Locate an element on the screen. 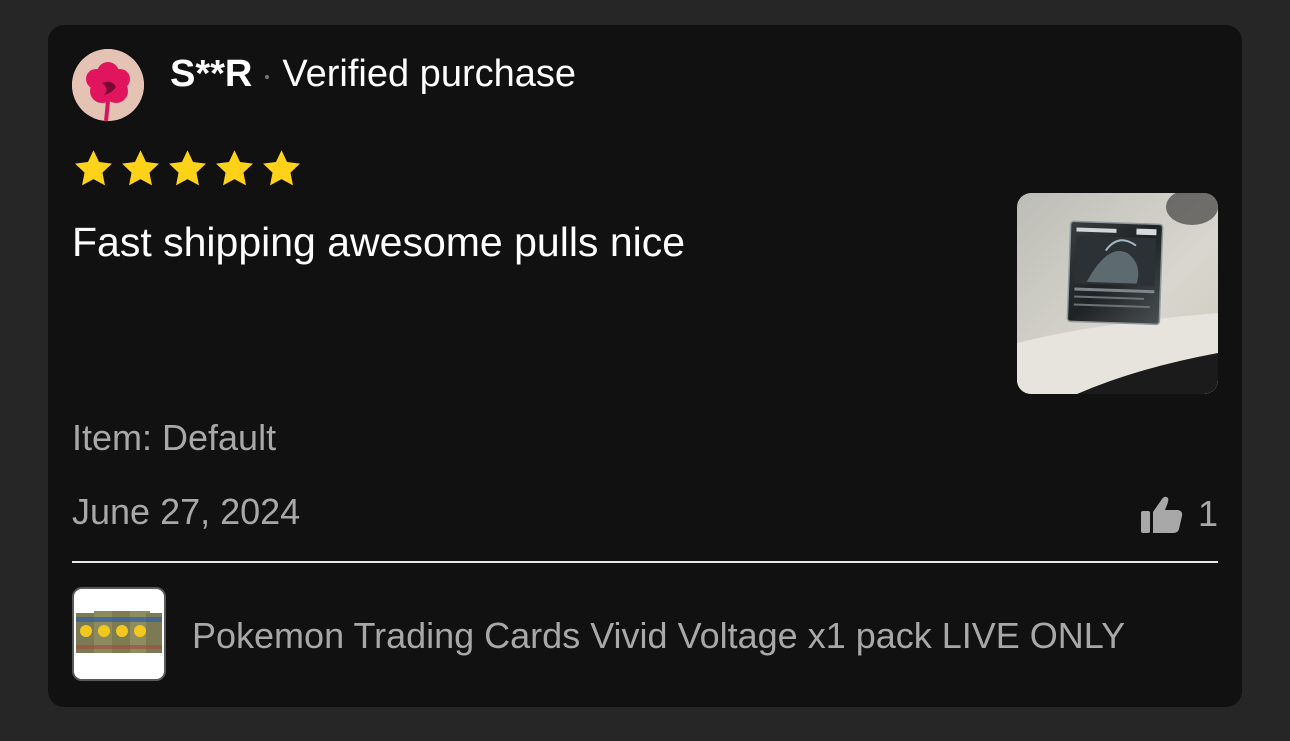 The image size is (1290, 741). product-thumbnail is located at coordinates (119, 634).